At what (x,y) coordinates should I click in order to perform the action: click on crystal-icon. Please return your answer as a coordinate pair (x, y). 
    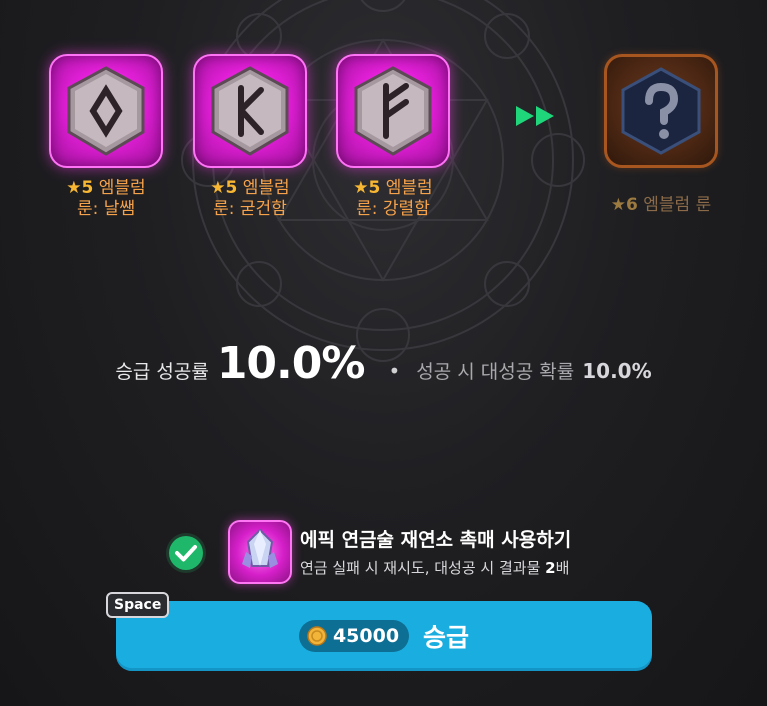
    Looking at the image, I should click on (260, 548).